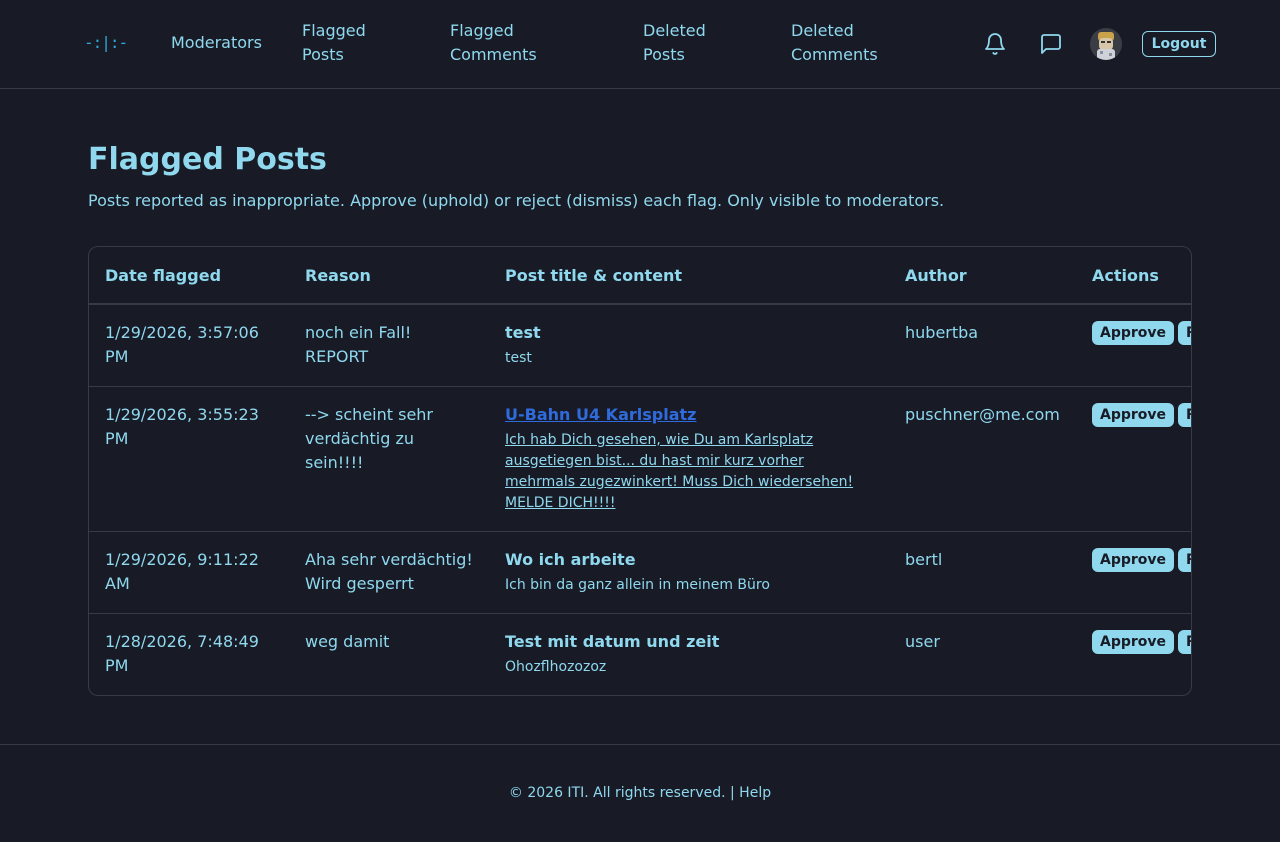  What do you see at coordinates (106, 43) in the screenshot?
I see `app-logo: -:|:-` at bounding box center [106, 43].